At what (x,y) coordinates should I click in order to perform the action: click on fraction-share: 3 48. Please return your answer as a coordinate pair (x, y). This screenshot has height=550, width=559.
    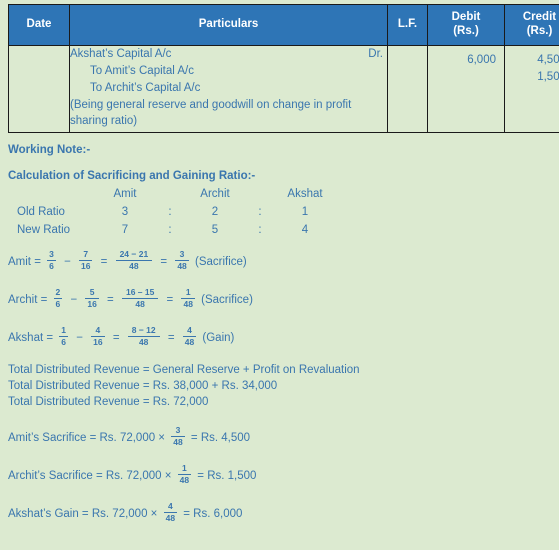
    Looking at the image, I should click on (178, 436).